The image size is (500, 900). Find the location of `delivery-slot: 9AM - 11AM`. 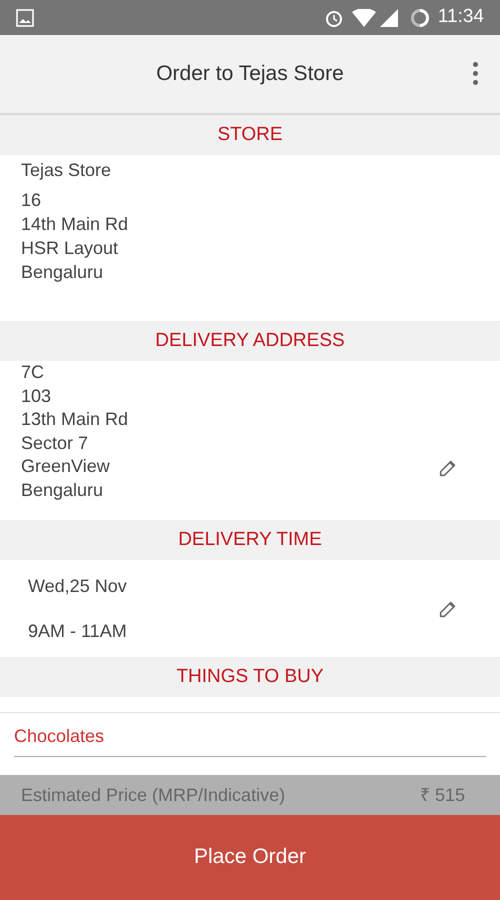

delivery-slot: 9AM - 11AM is located at coordinates (232, 631).